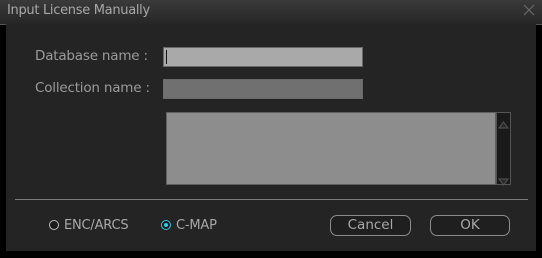 This screenshot has width=542, height=258. What do you see at coordinates (271, 12) in the screenshot?
I see `title-bar: Input License Manually` at bounding box center [271, 12].